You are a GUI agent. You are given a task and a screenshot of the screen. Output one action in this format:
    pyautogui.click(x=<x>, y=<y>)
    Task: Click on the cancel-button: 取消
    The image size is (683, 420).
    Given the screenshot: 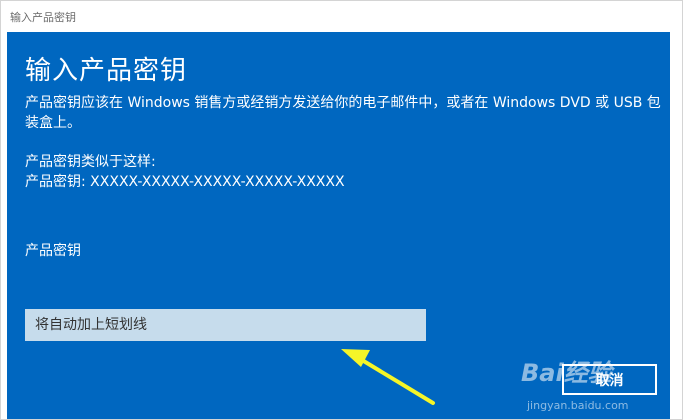 What is the action you would take?
    pyautogui.click(x=609, y=379)
    